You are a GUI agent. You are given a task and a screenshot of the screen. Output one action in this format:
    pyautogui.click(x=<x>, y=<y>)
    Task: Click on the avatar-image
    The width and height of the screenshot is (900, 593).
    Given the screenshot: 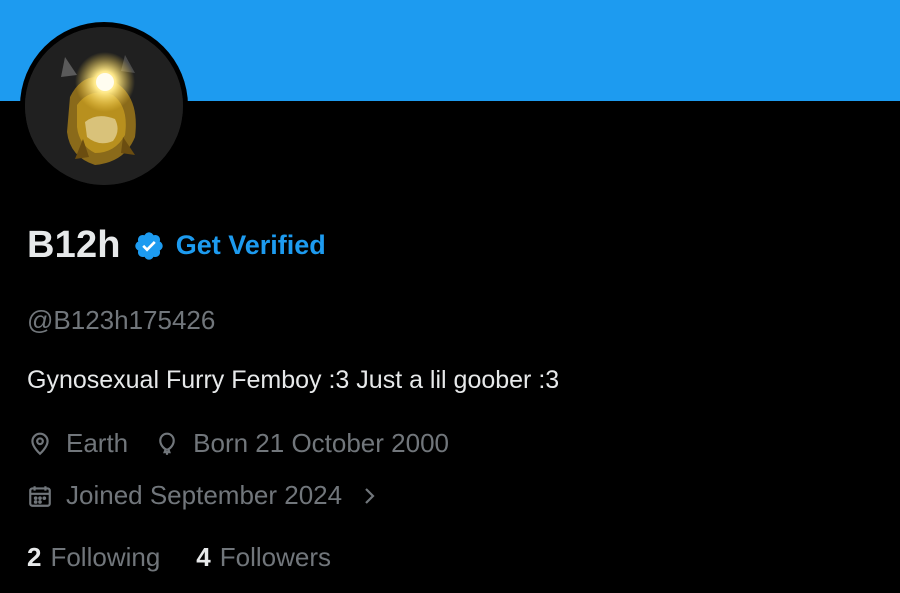 What is the action you would take?
    pyautogui.click(x=104, y=106)
    